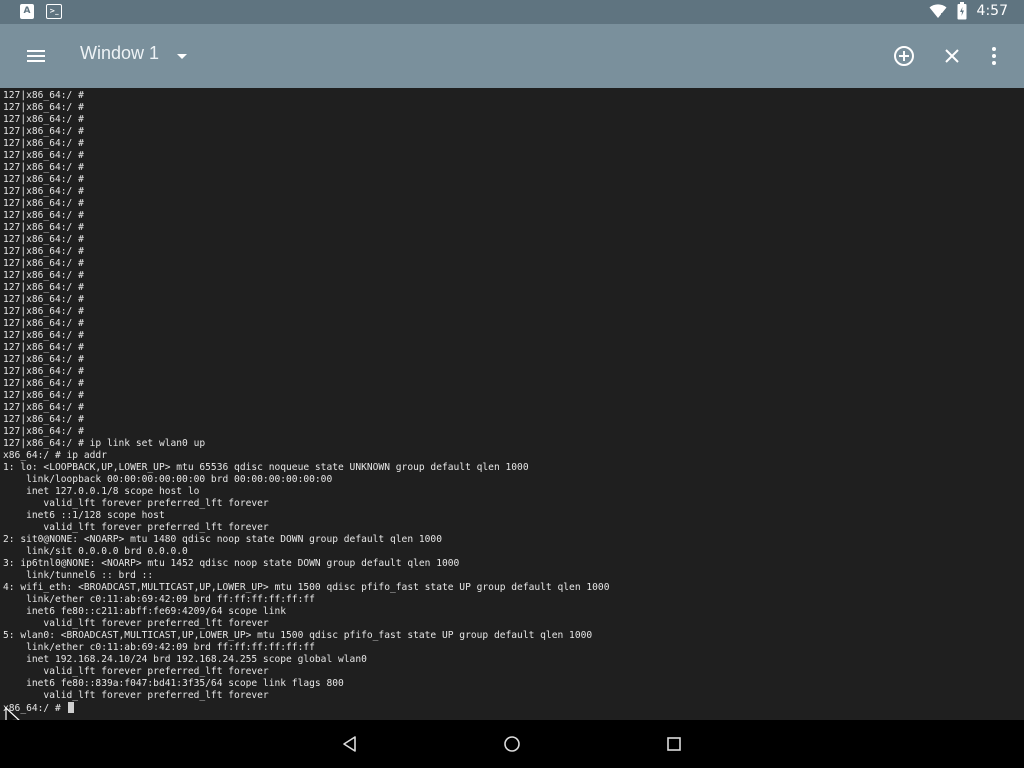 The height and width of the screenshot is (768, 1024). Describe the element at coordinates (119, 53) in the screenshot. I see `window-title: Window 1` at that location.